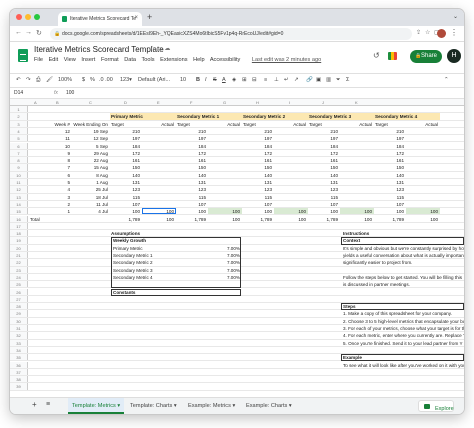  I want to click on row-number: 10, so click(19, 174).